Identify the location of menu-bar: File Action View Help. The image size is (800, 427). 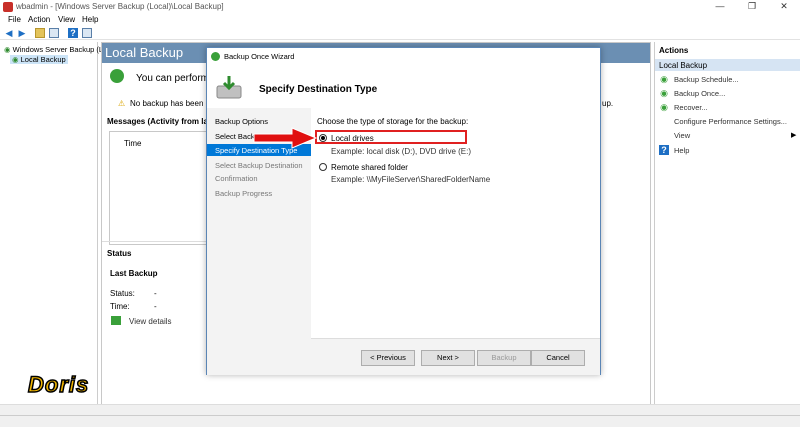
(400, 20).